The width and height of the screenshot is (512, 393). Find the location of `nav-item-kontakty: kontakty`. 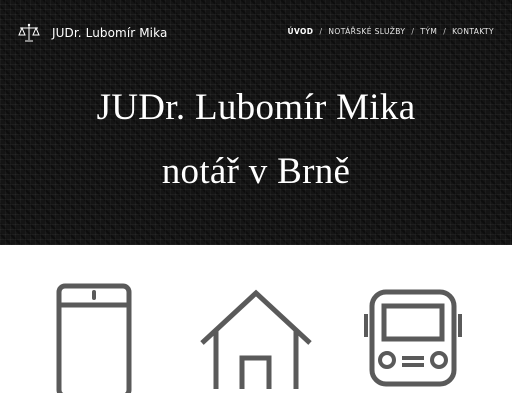

nav-item-kontakty: kontakty is located at coordinates (473, 31).